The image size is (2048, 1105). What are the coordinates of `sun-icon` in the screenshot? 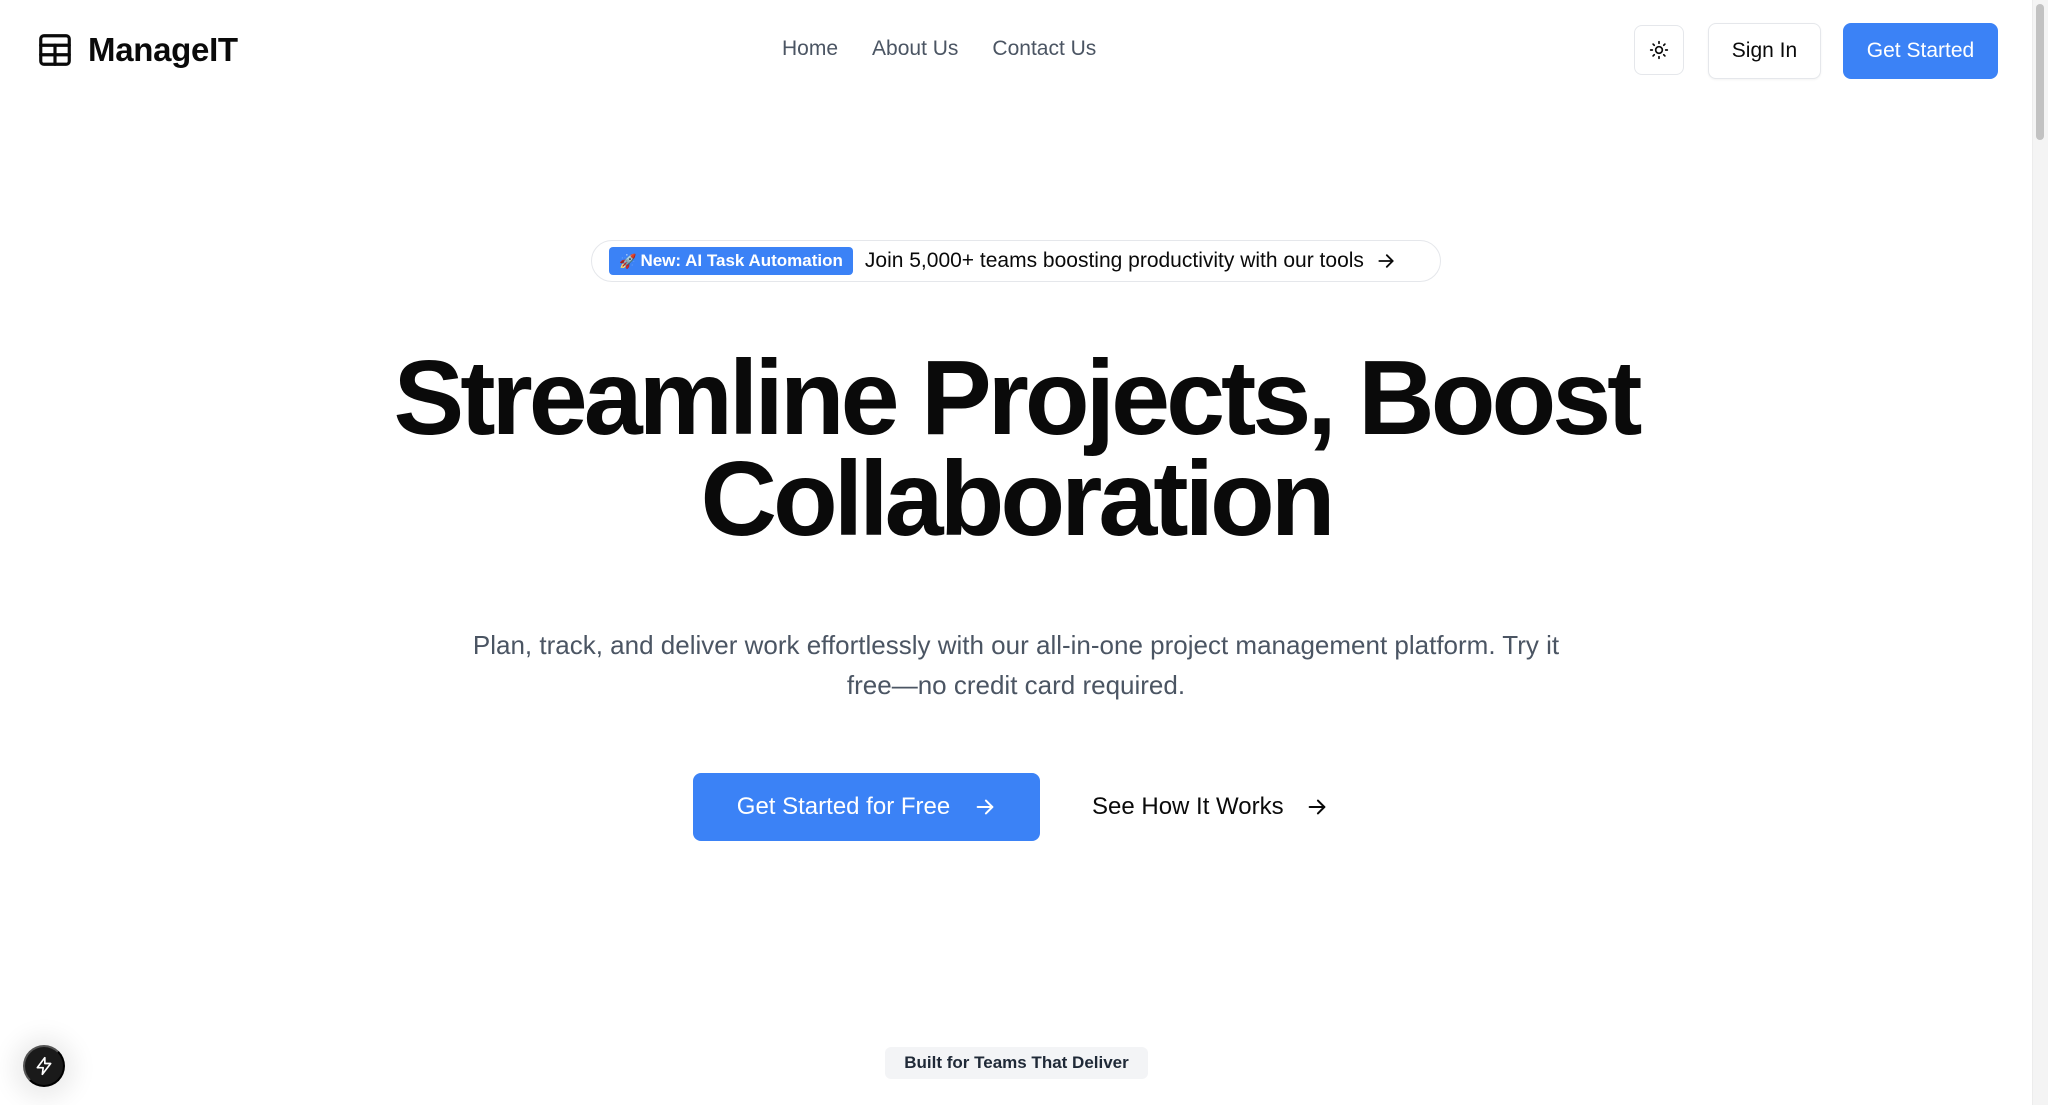 It's located at (1659, 50).